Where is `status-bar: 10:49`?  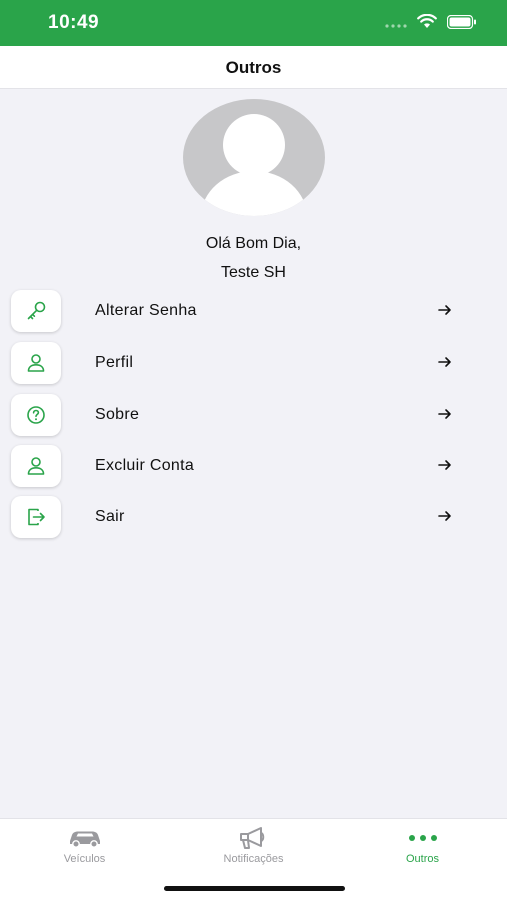 status-bar: 10:49 is located at coordinates (253, 23).